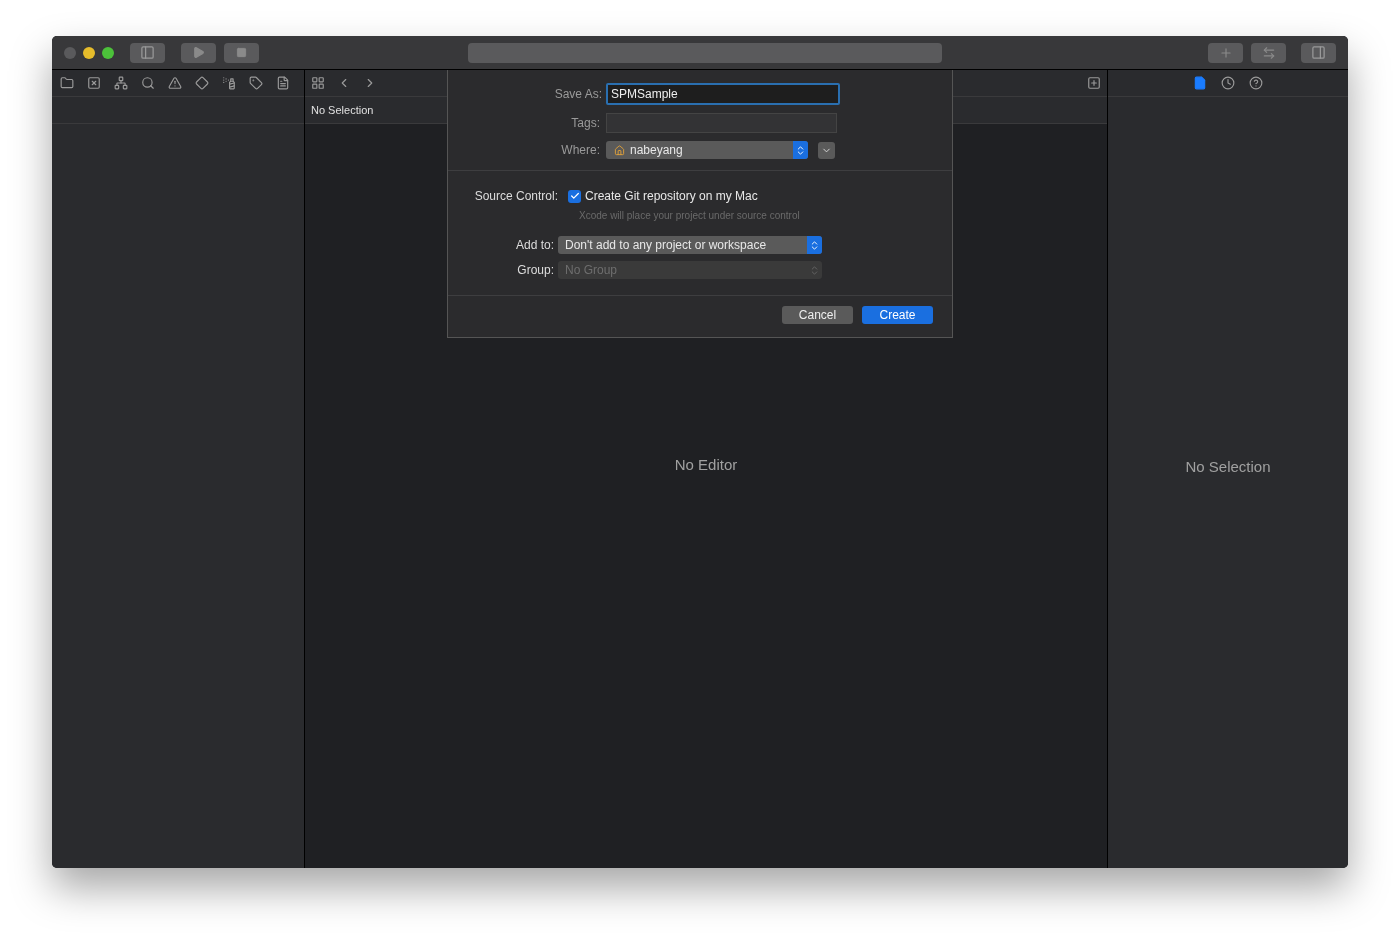  I want to click on diamond-icon, so click(202, 83).